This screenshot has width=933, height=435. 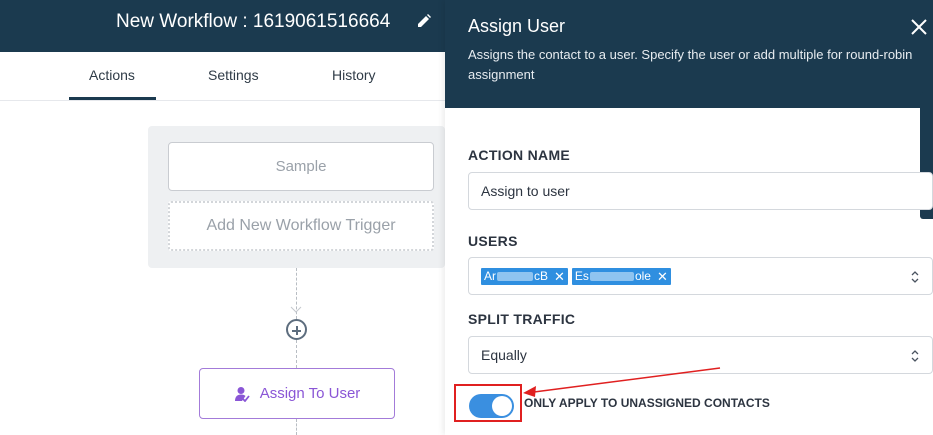 I want to click on close-icon, so click(x=919, y=27).